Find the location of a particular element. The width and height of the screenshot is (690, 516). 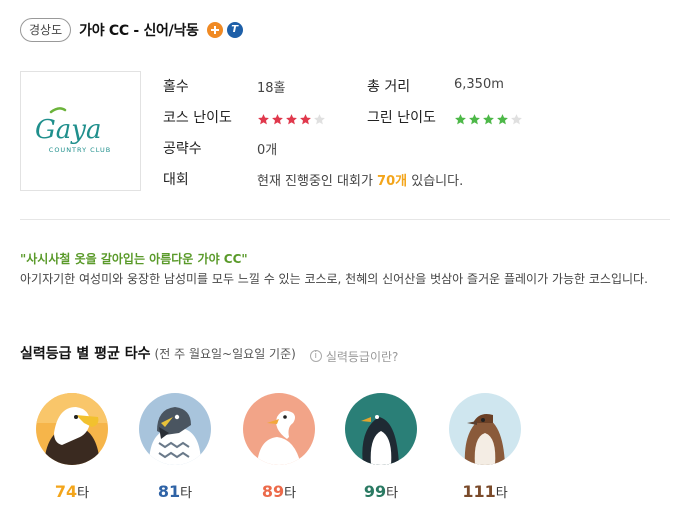

level-score: 81타 is located at coordinates (175, 491).